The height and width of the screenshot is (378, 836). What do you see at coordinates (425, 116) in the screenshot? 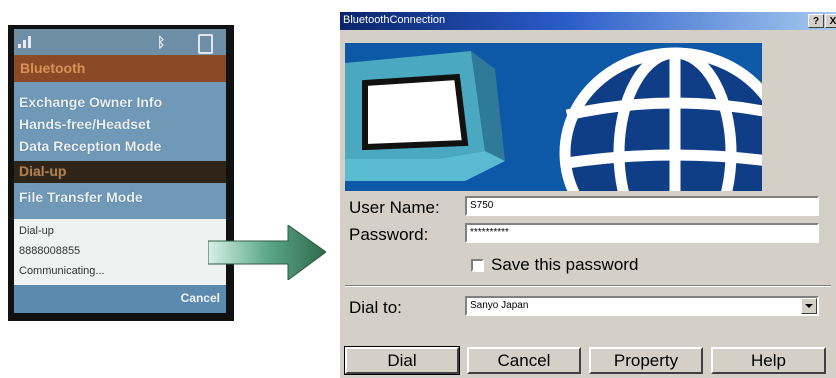
I see `monitor-icon` at bounding box center [425, 116].